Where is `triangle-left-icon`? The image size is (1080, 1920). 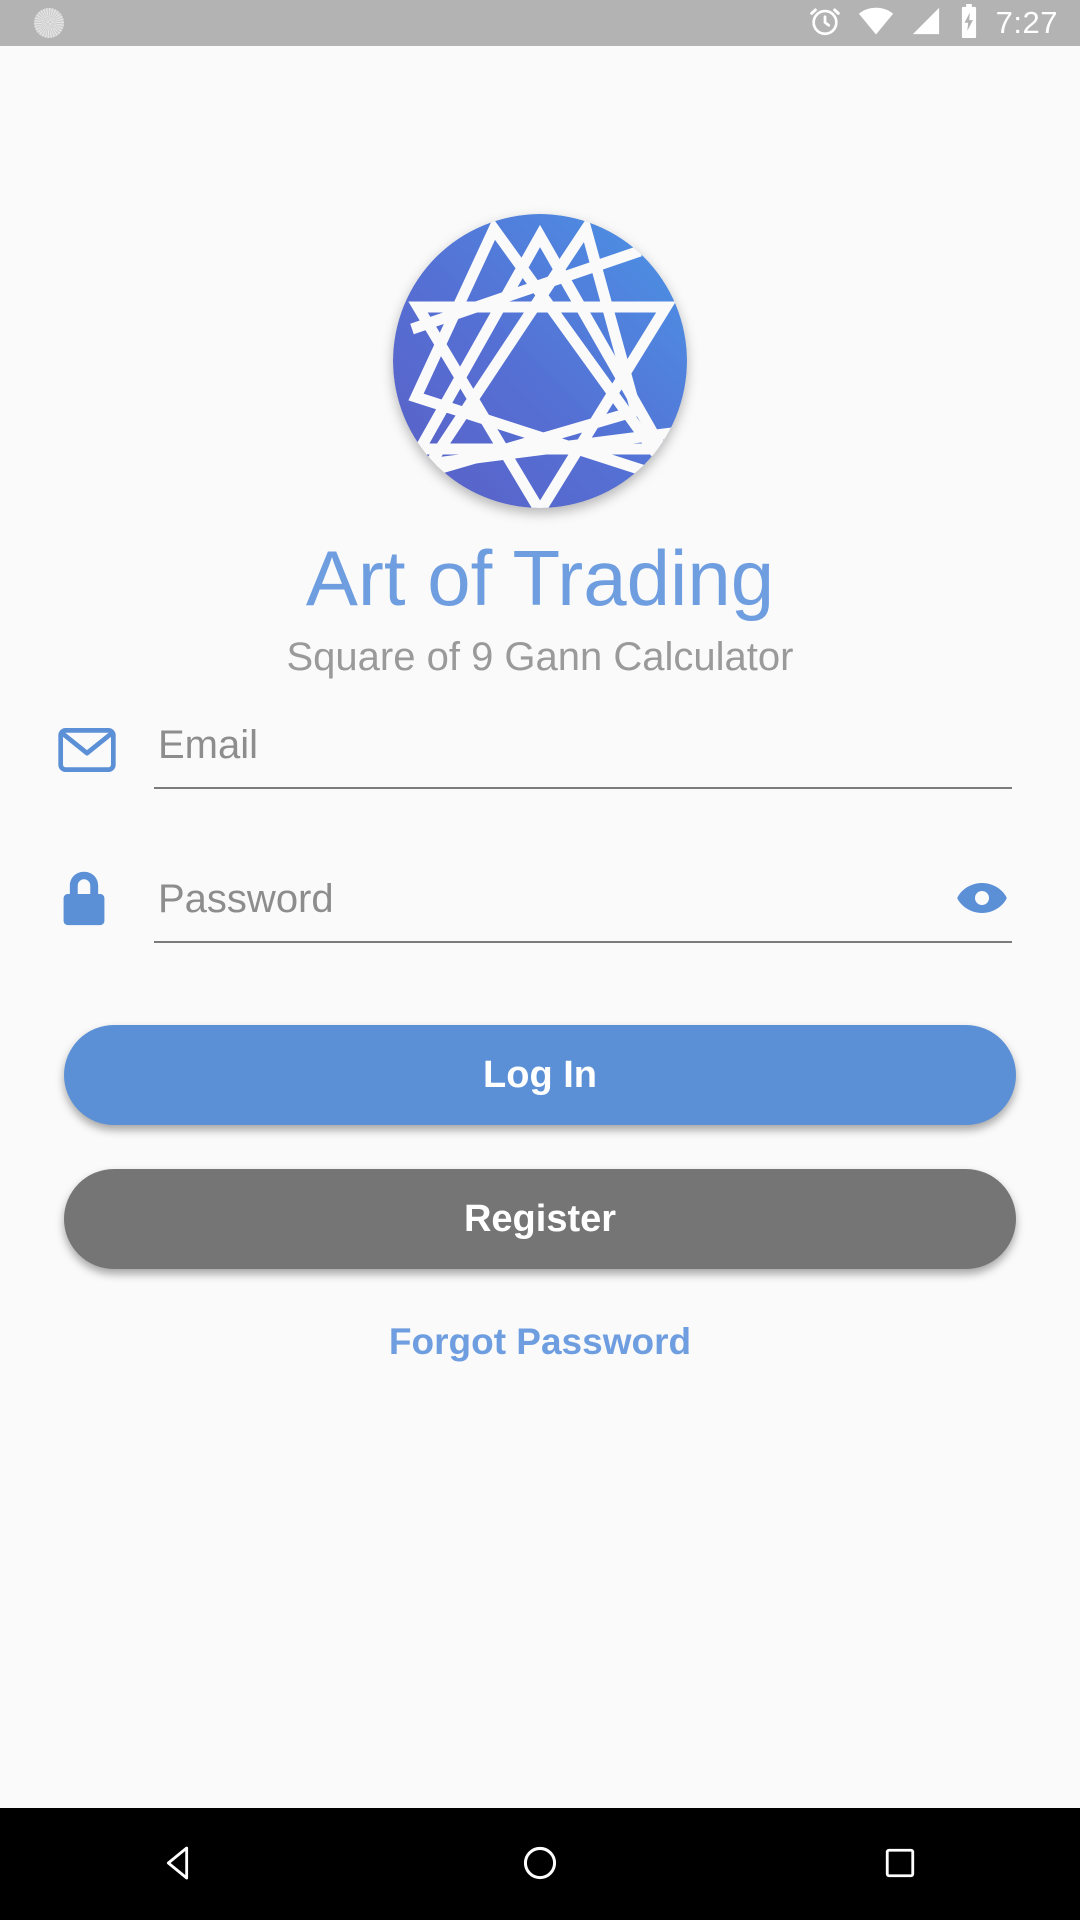 triangle-left-icon is located at coordinates (180, 1864).